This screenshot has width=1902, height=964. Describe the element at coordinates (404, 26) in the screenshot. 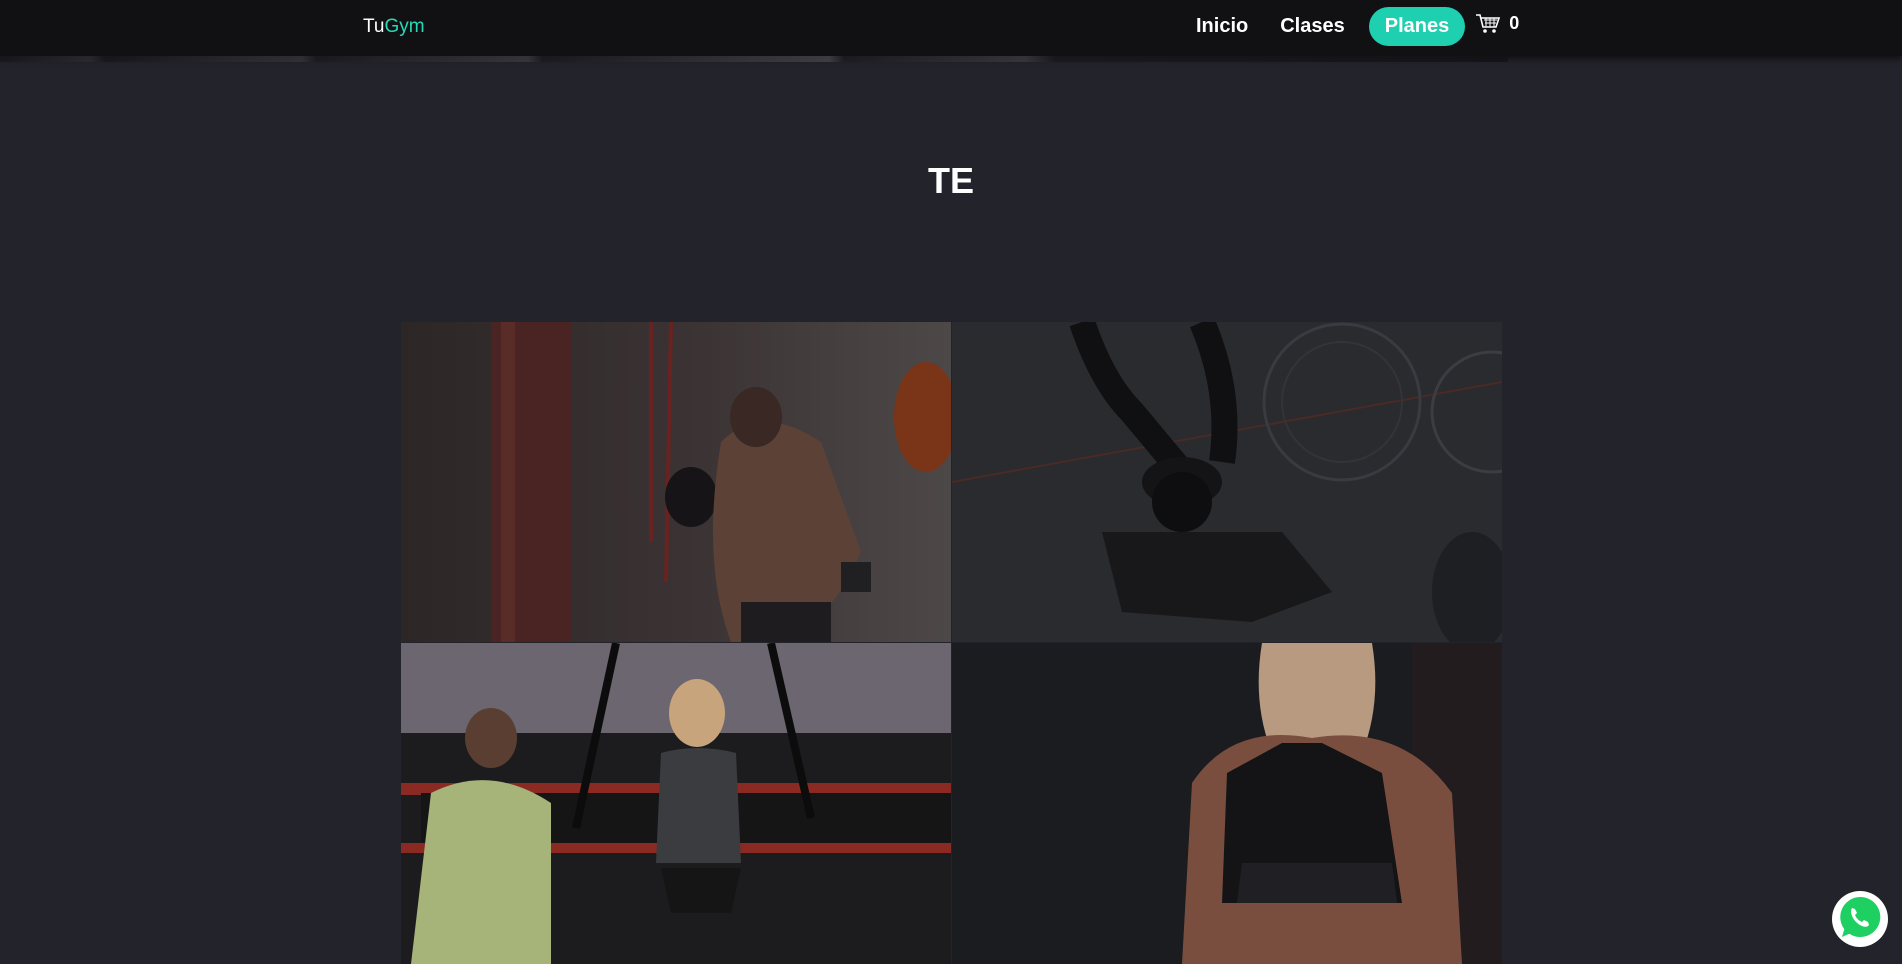

I see `brand-text-gym: Gym` at that location.